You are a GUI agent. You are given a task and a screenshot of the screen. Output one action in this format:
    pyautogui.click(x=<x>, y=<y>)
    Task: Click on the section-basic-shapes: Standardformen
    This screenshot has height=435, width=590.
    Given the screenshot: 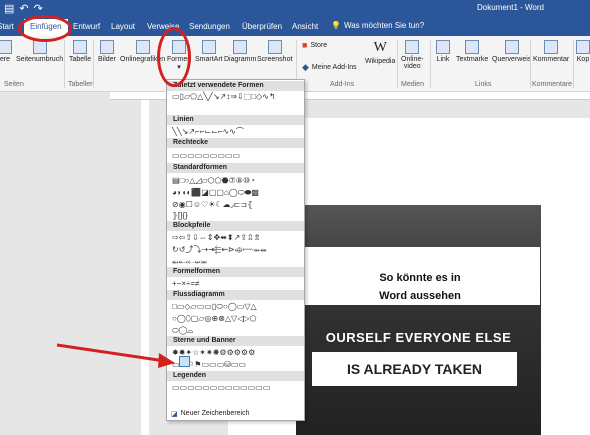 What is the action you would take?
    pyautogui.click(x=235, y=168)
    